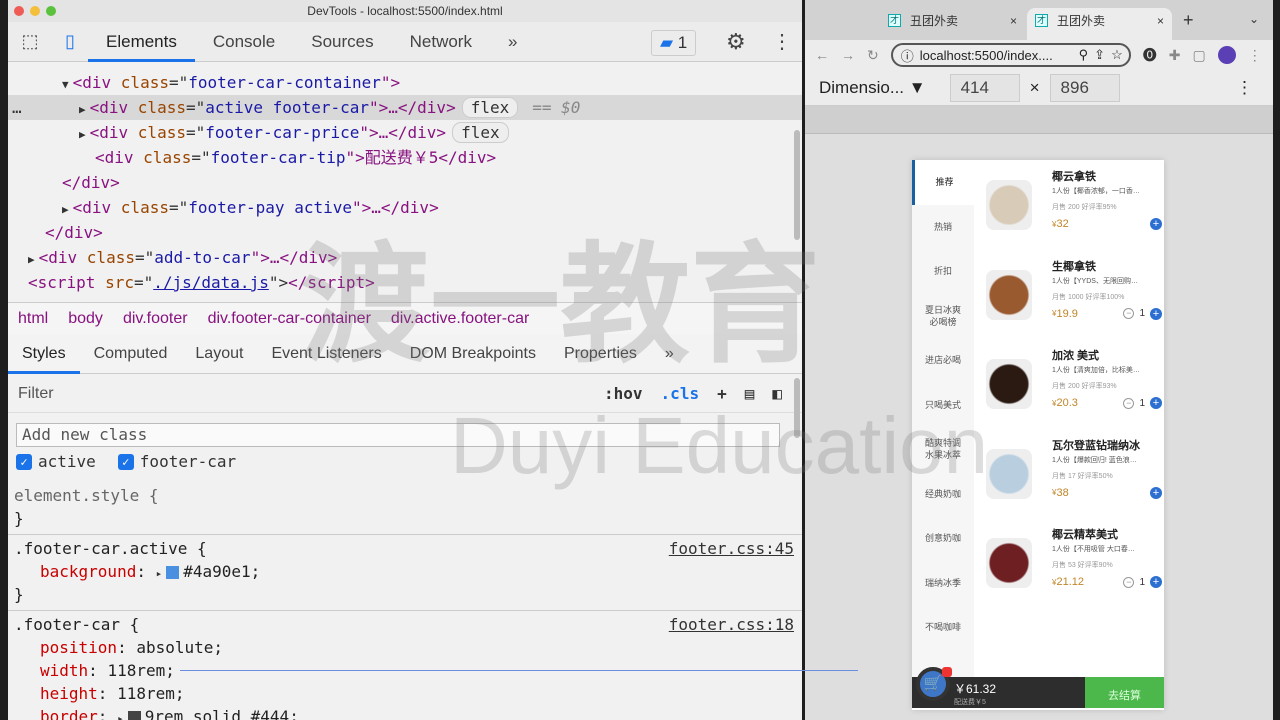  Describe the element at coordinates (1175, 55) in the screenshot. I see `puzzle-icon: ✚` at that location.